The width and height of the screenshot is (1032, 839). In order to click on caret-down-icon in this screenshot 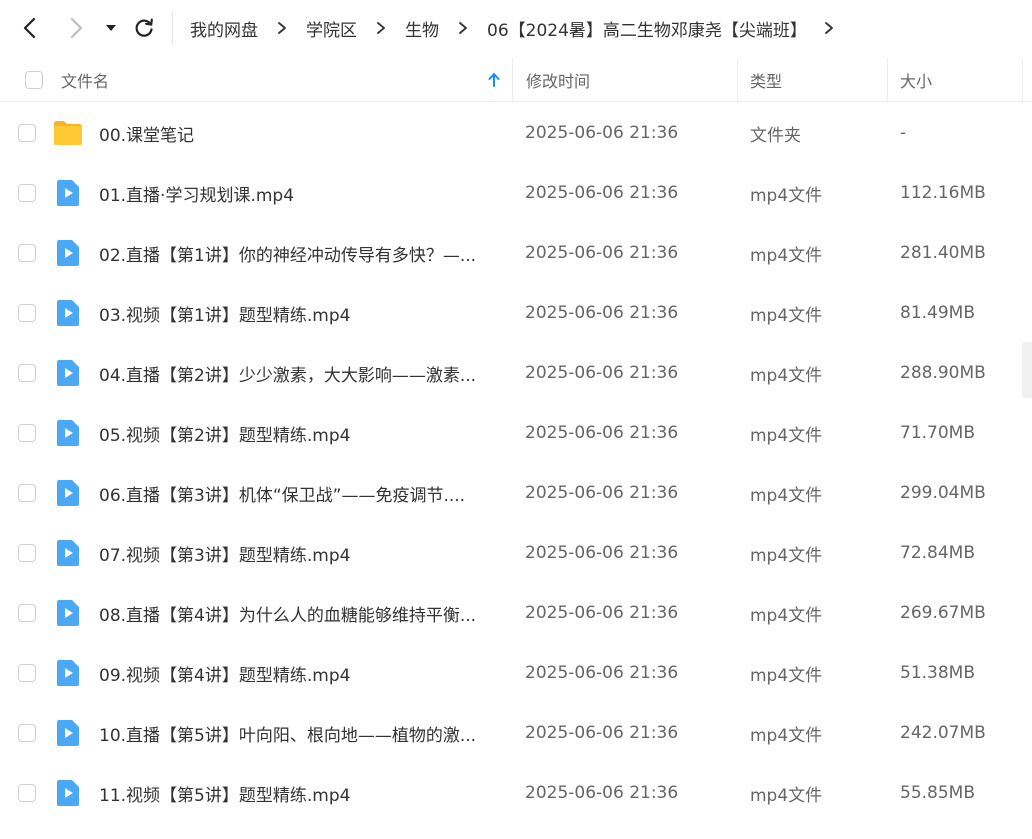, I will do `click(111, 28)`.